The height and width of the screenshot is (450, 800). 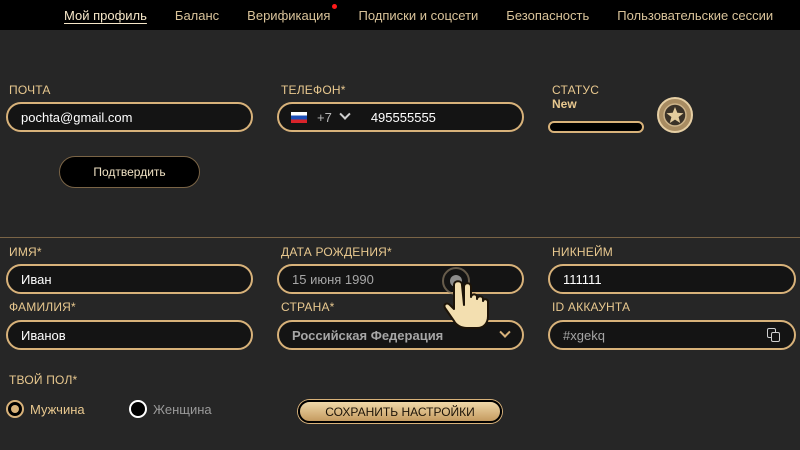 What do you see at coordinates (400, 411) in the screenshot?
I see `save-settings-button: СОХРАНИТЬ НАСТРОЙКИ` at bounding box center [400, 411].